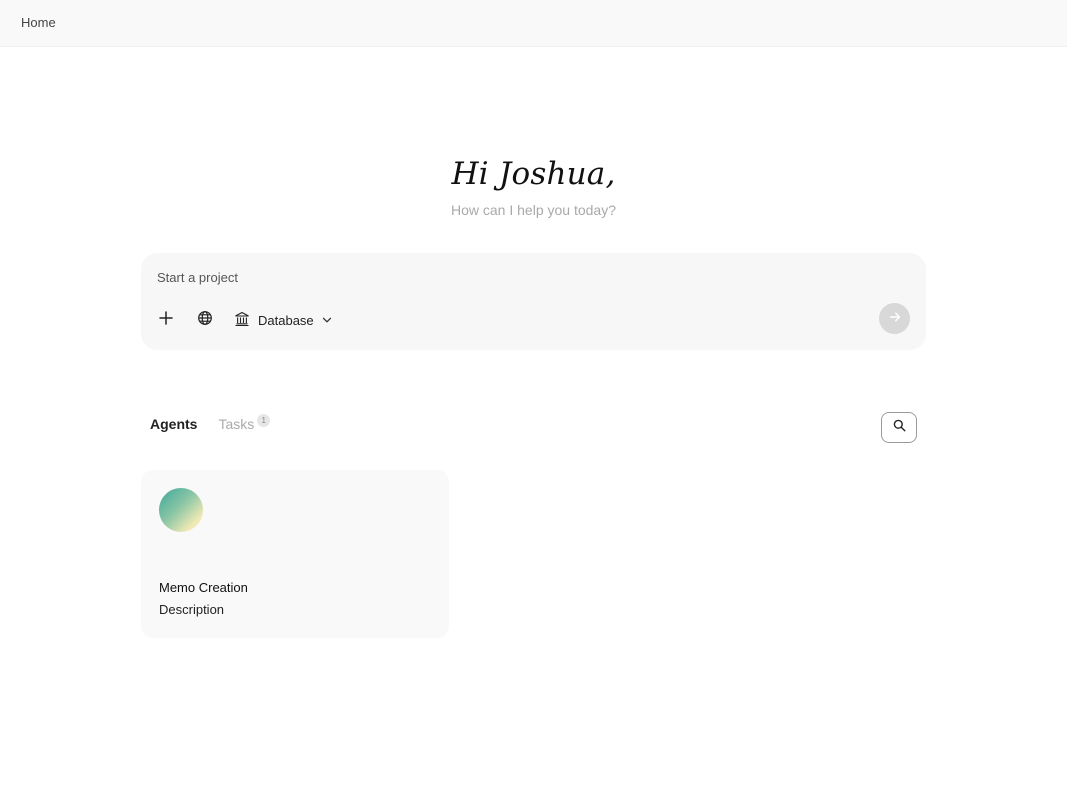  I want to click on database-label: Database, so click(286, 320).